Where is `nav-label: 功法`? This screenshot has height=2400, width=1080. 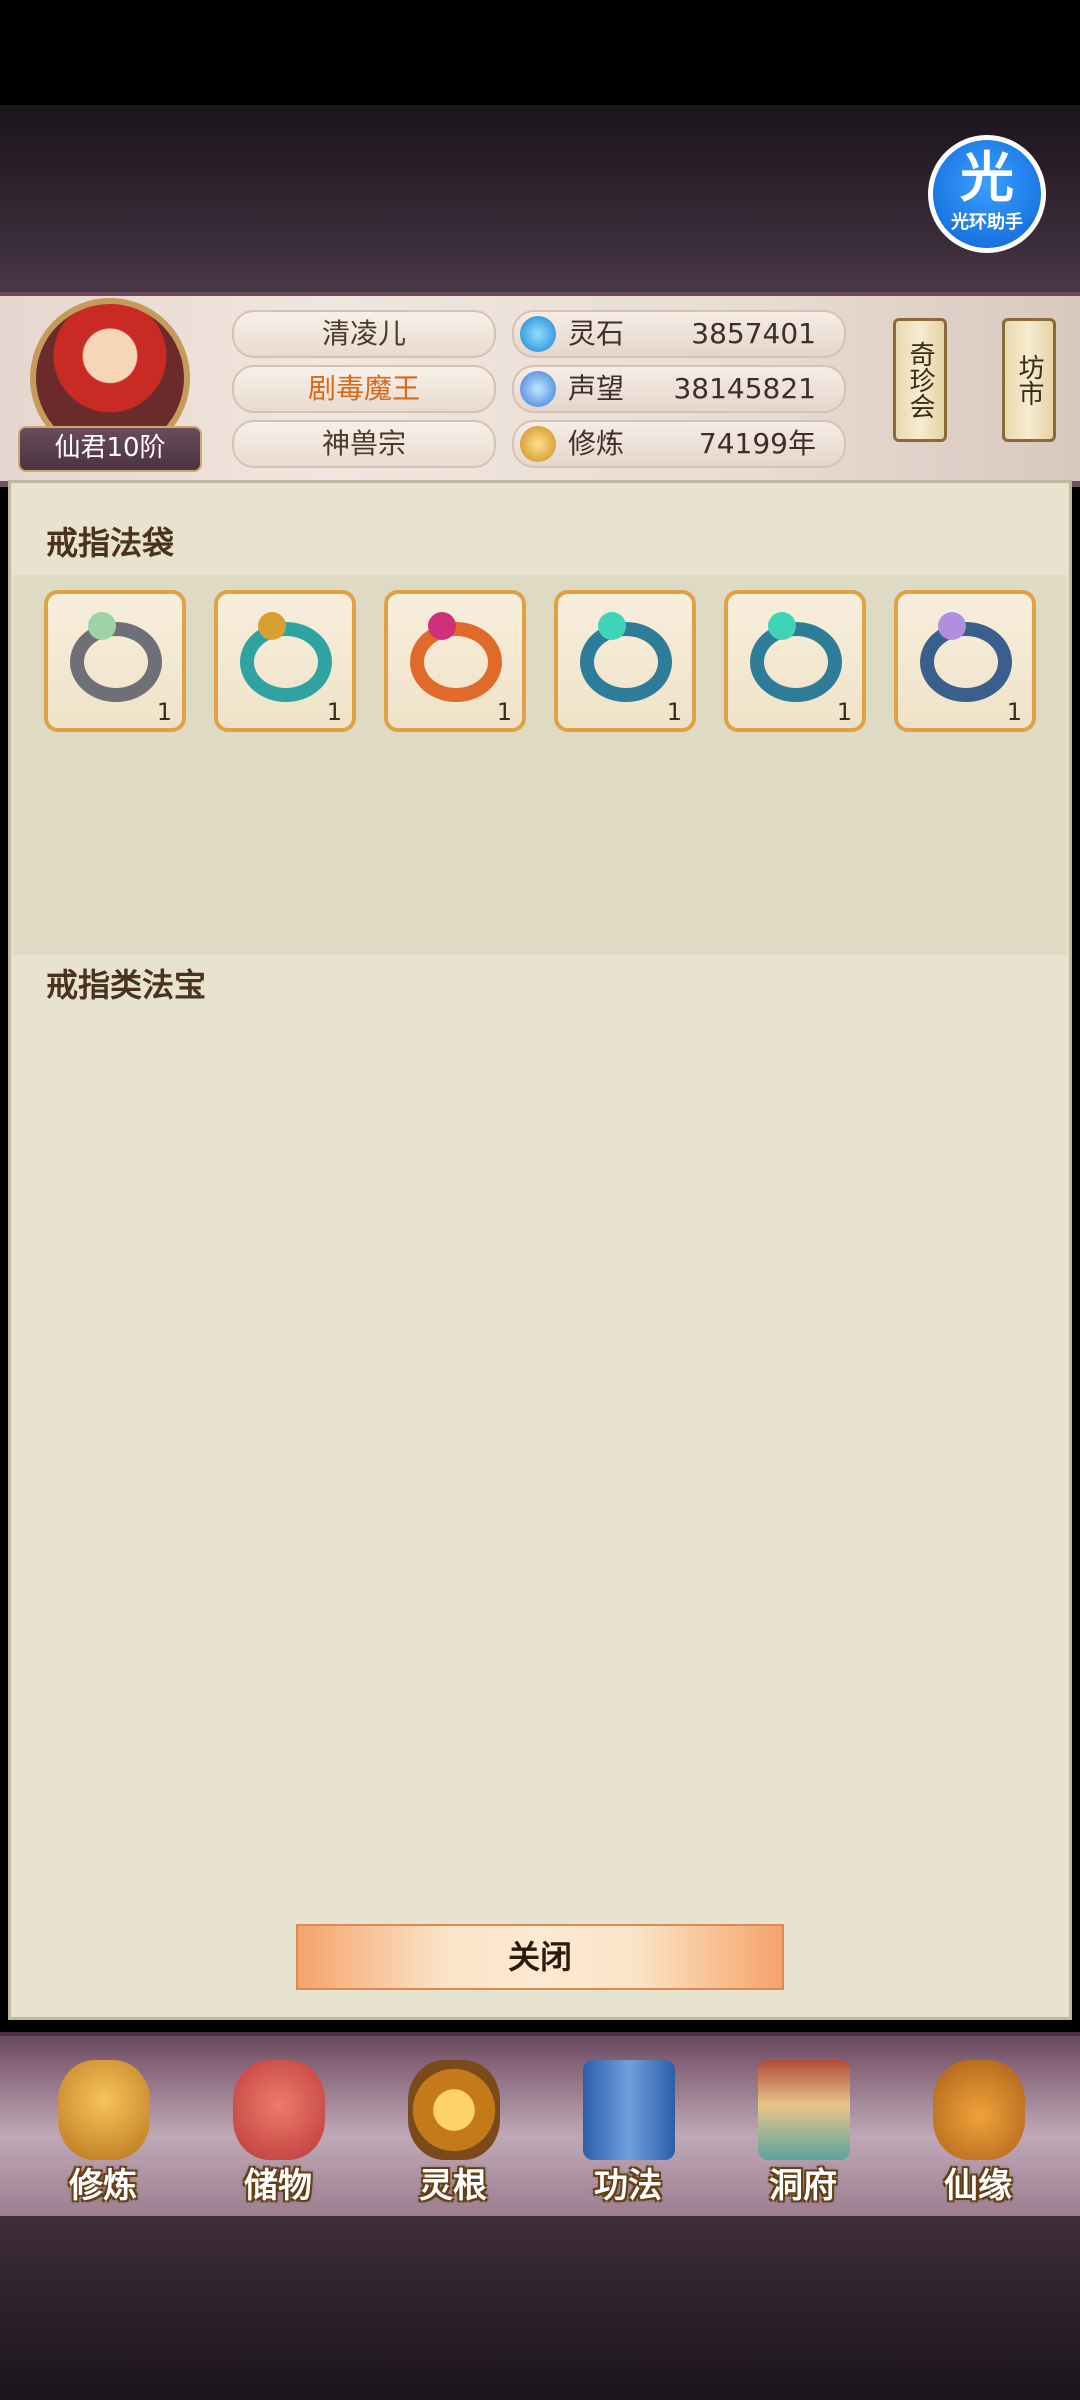
nav-label: 功法 is located at coordinates (628, 2186).